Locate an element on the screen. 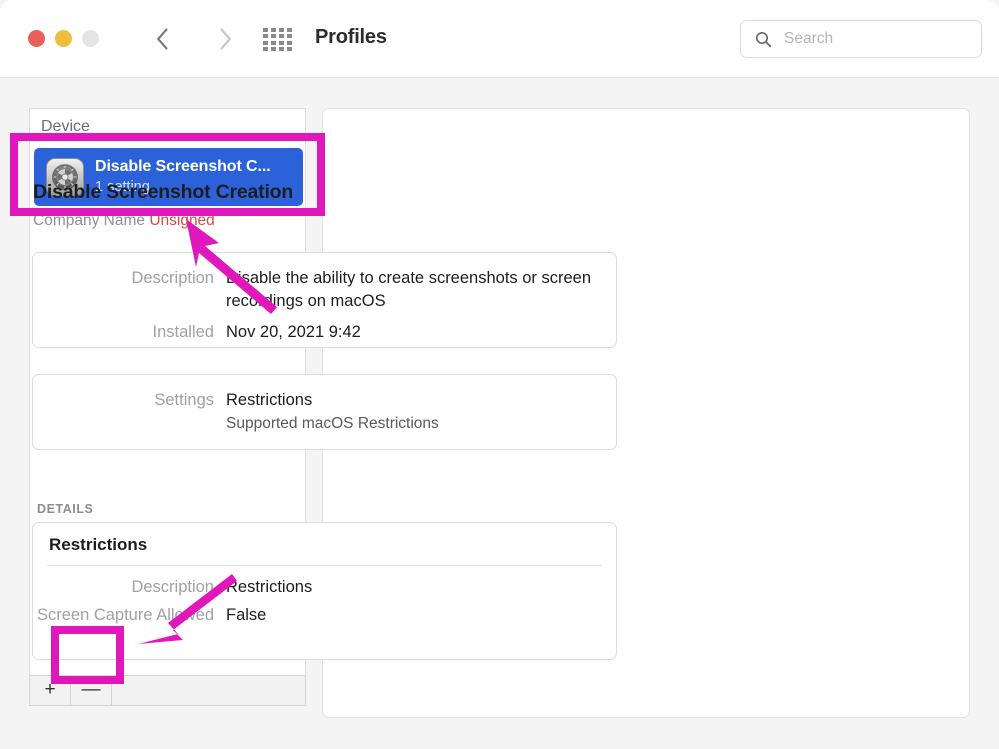 This screenshot has height=749, width=999. chevron-left-icon is located at coordinates (162, 39).